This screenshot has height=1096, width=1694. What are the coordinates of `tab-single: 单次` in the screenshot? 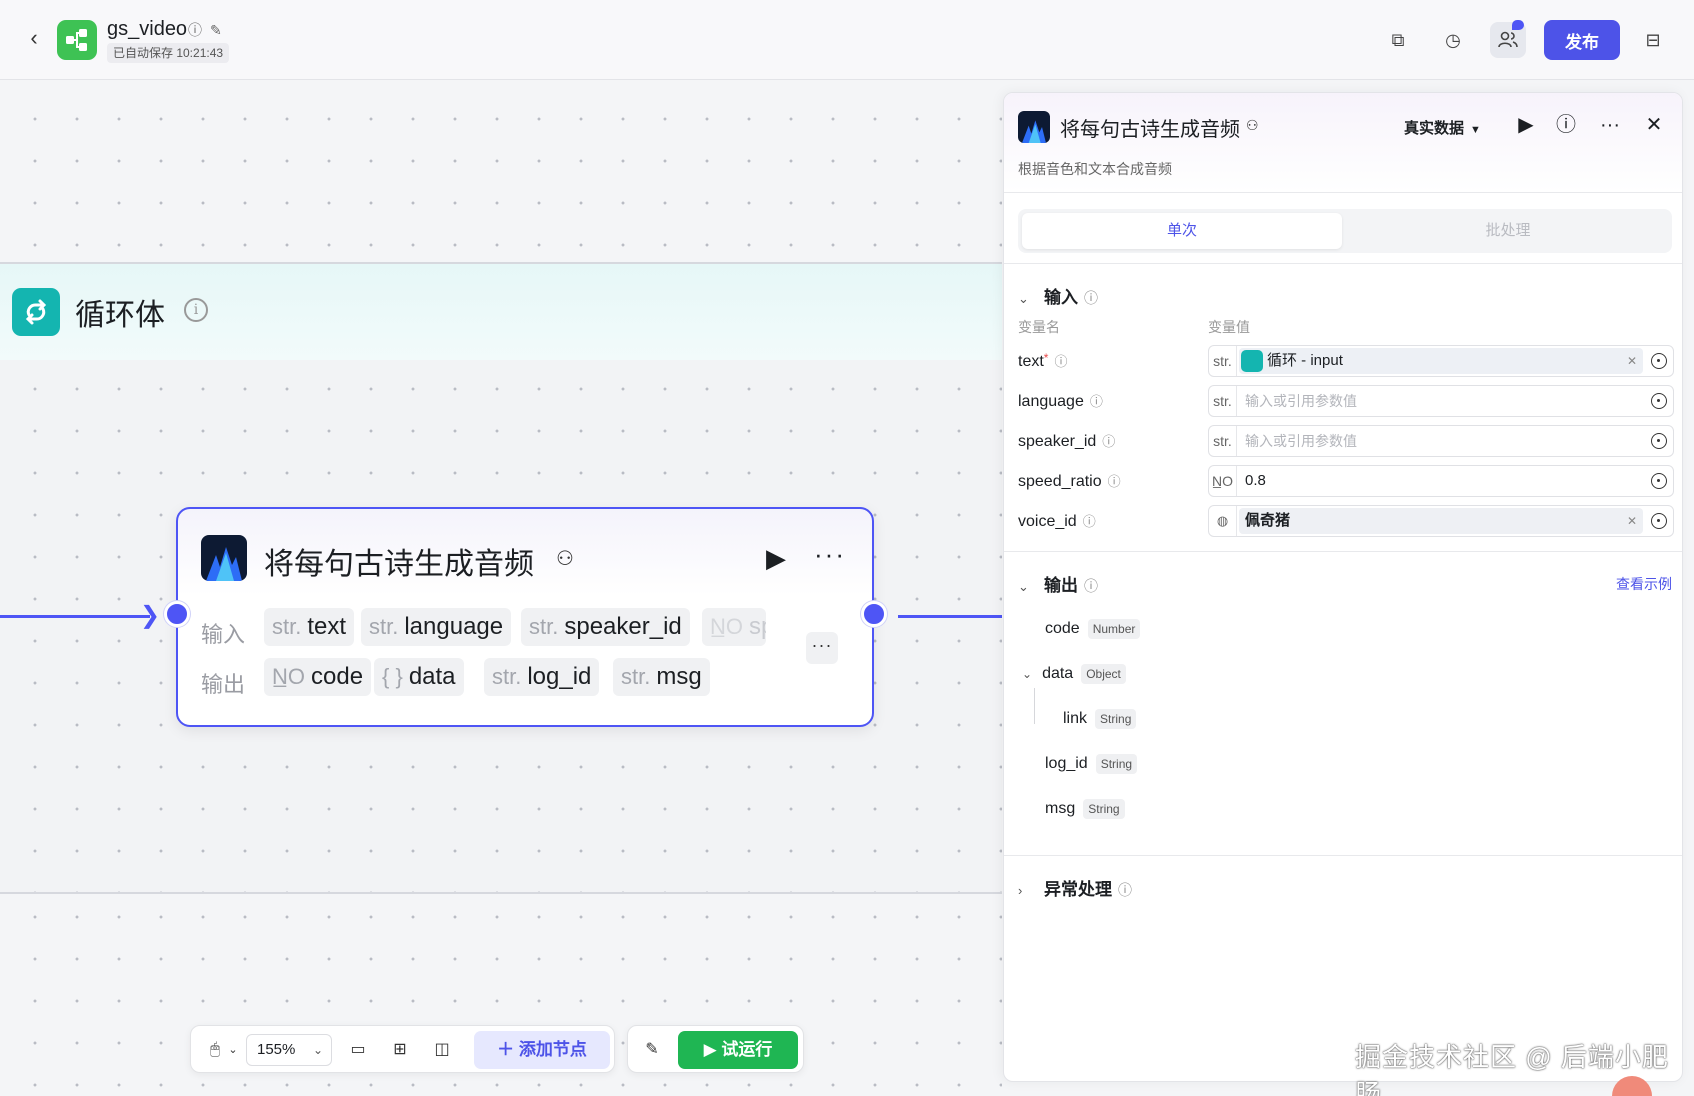 It's located at (1182, 231).